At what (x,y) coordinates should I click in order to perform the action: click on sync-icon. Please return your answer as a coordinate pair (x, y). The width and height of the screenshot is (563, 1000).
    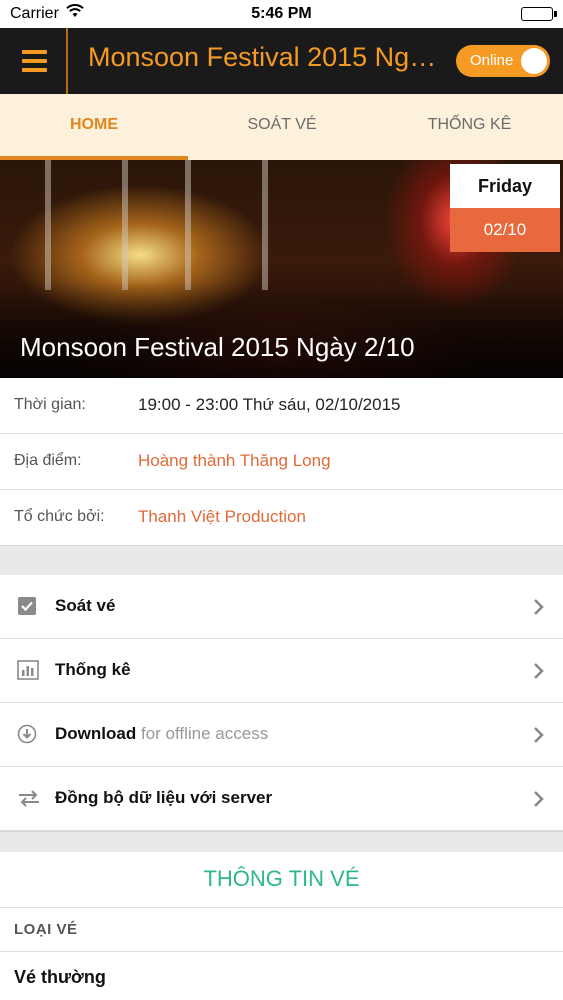
    Looking at the image, I should click on (29, 798).